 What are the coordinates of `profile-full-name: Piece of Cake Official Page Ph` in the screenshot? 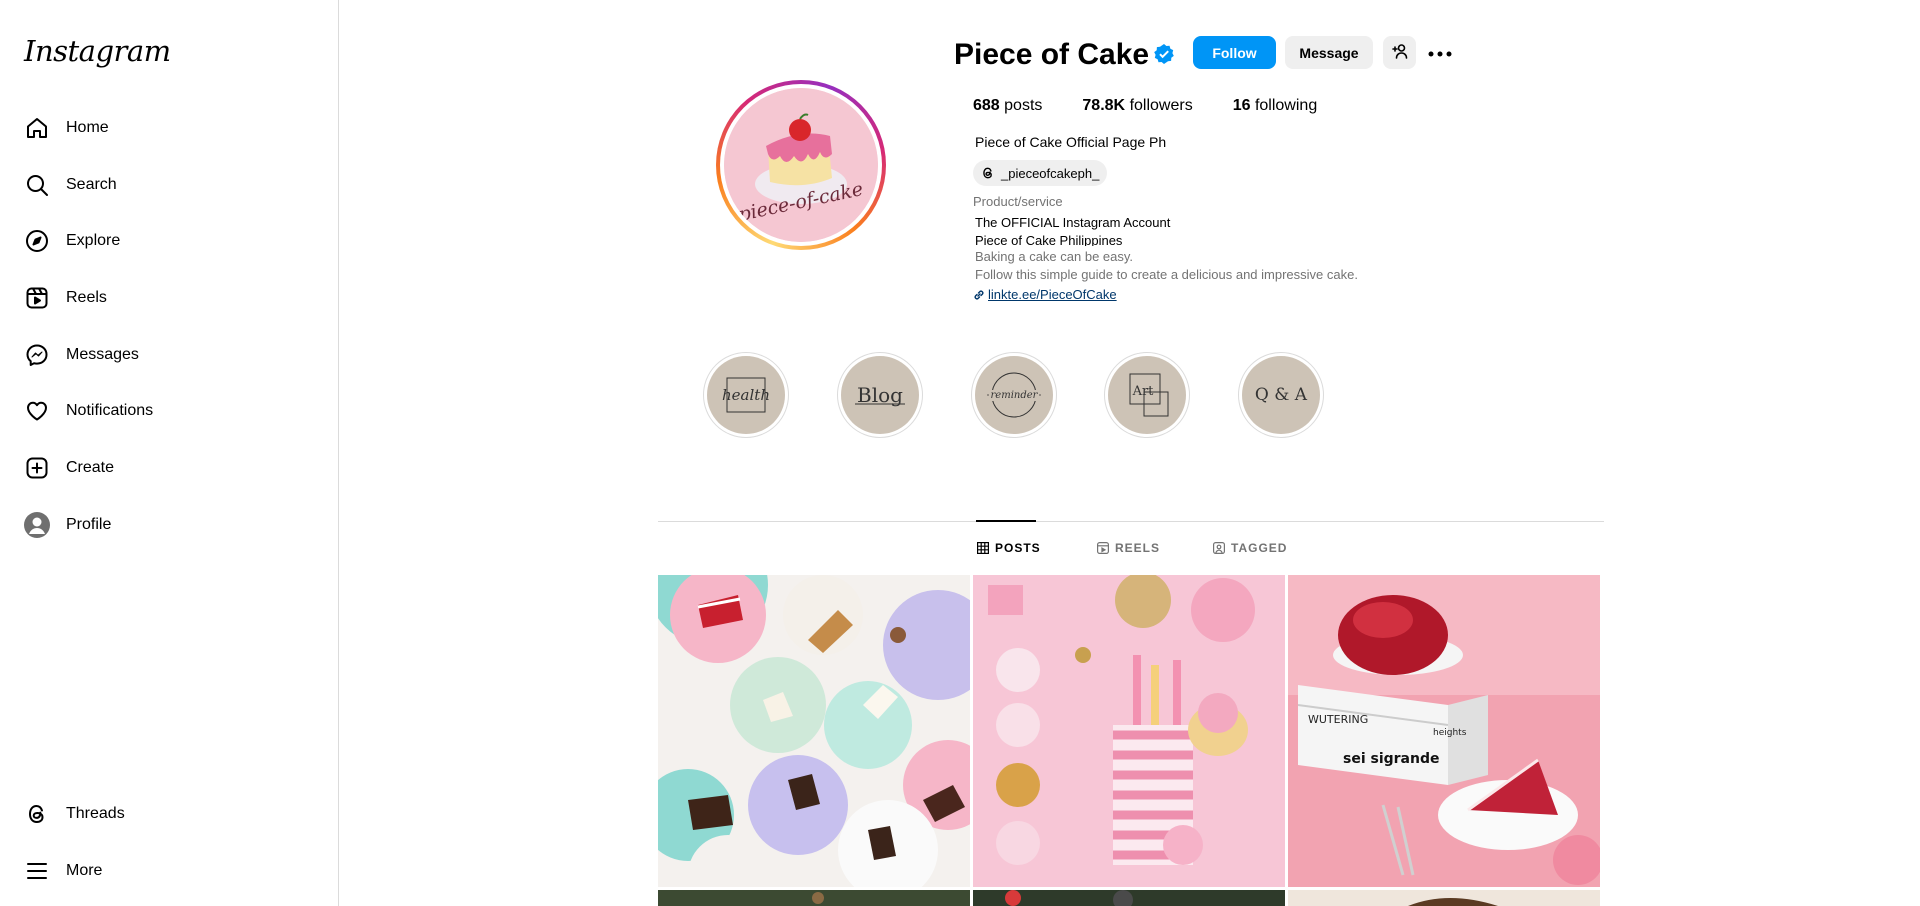 It's located at (1071, 142).